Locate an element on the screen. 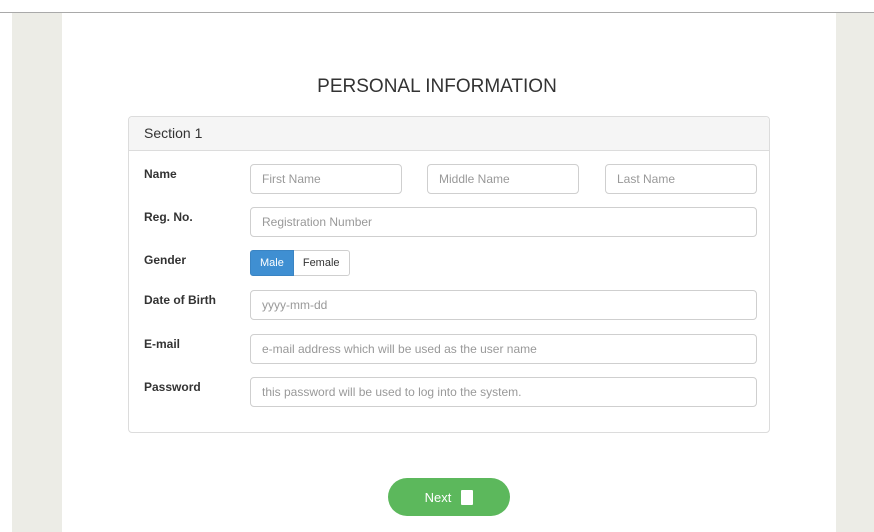 The width and height of the screenshot is (874, 532). email-label: E-mail is located at coordinates (162, 344).